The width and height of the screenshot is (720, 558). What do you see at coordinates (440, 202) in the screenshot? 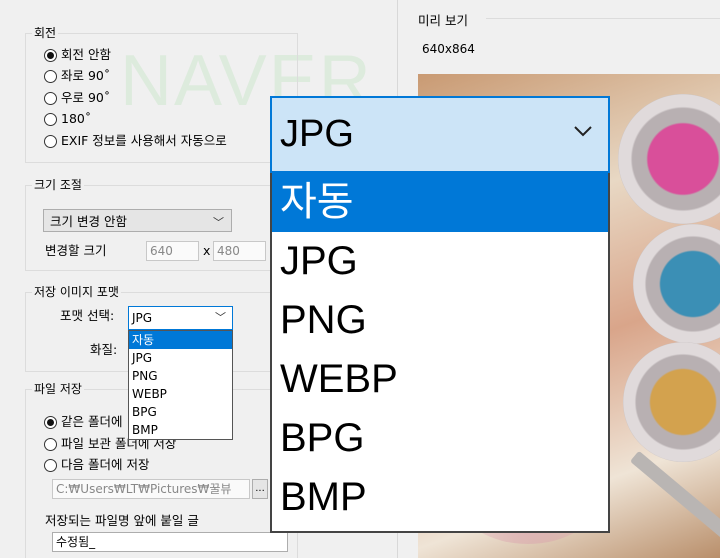
I see `zoomed-format-option: 자동` at bounding box center [440, 202].